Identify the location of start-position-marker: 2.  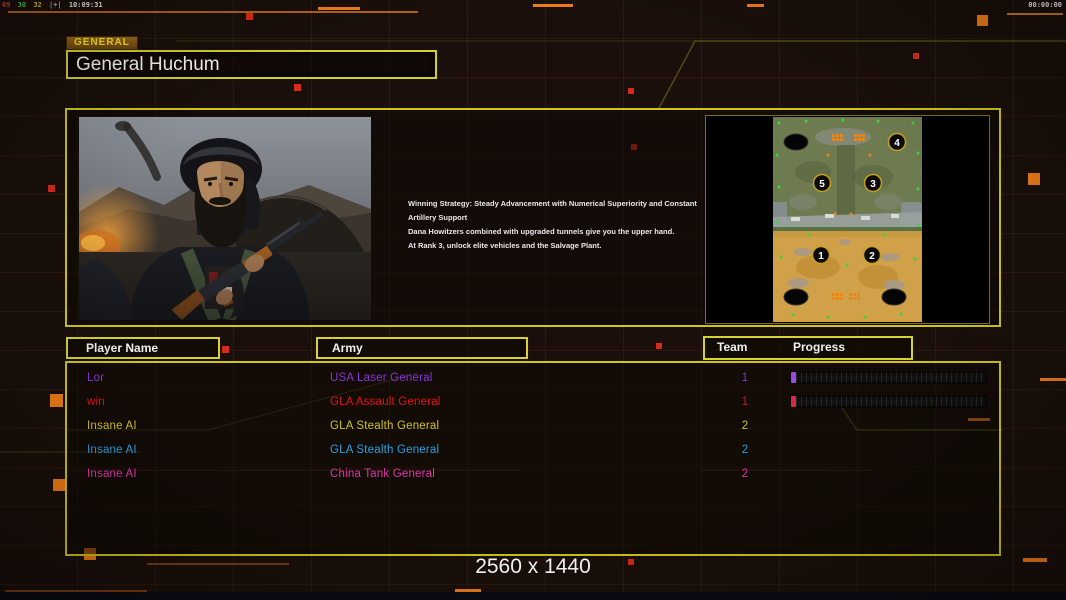
(872, 256).